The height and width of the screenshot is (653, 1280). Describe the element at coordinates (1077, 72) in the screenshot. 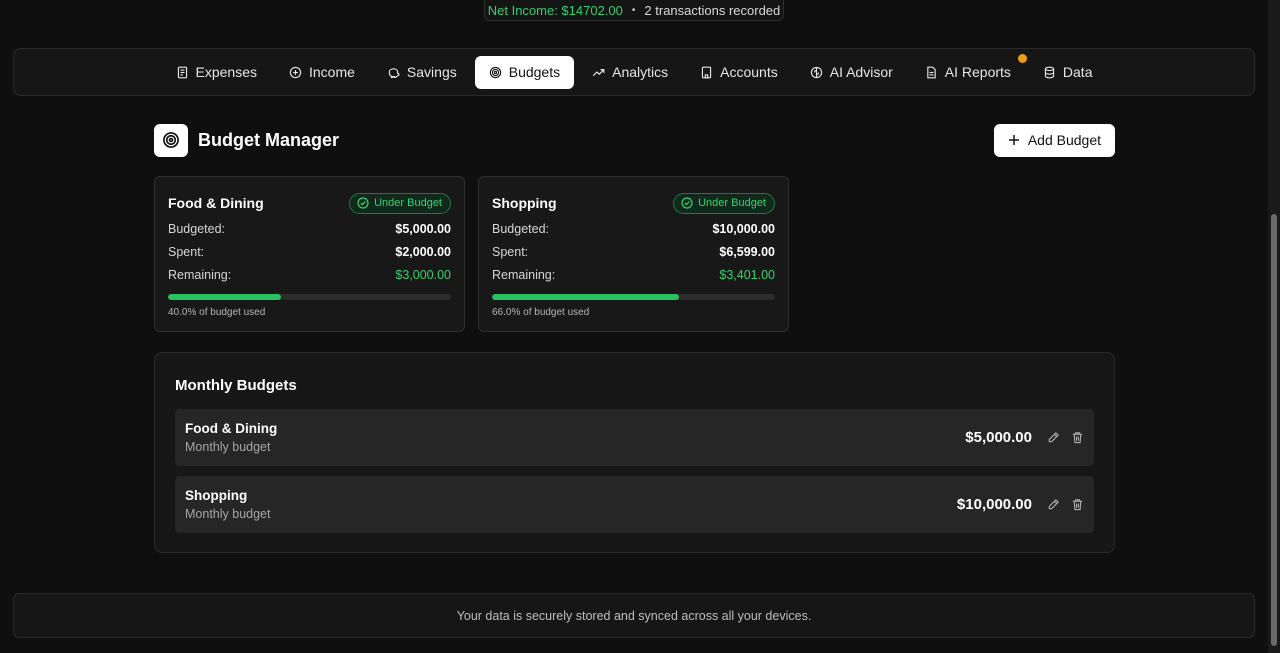

I see `tab-label: Data` at that location.